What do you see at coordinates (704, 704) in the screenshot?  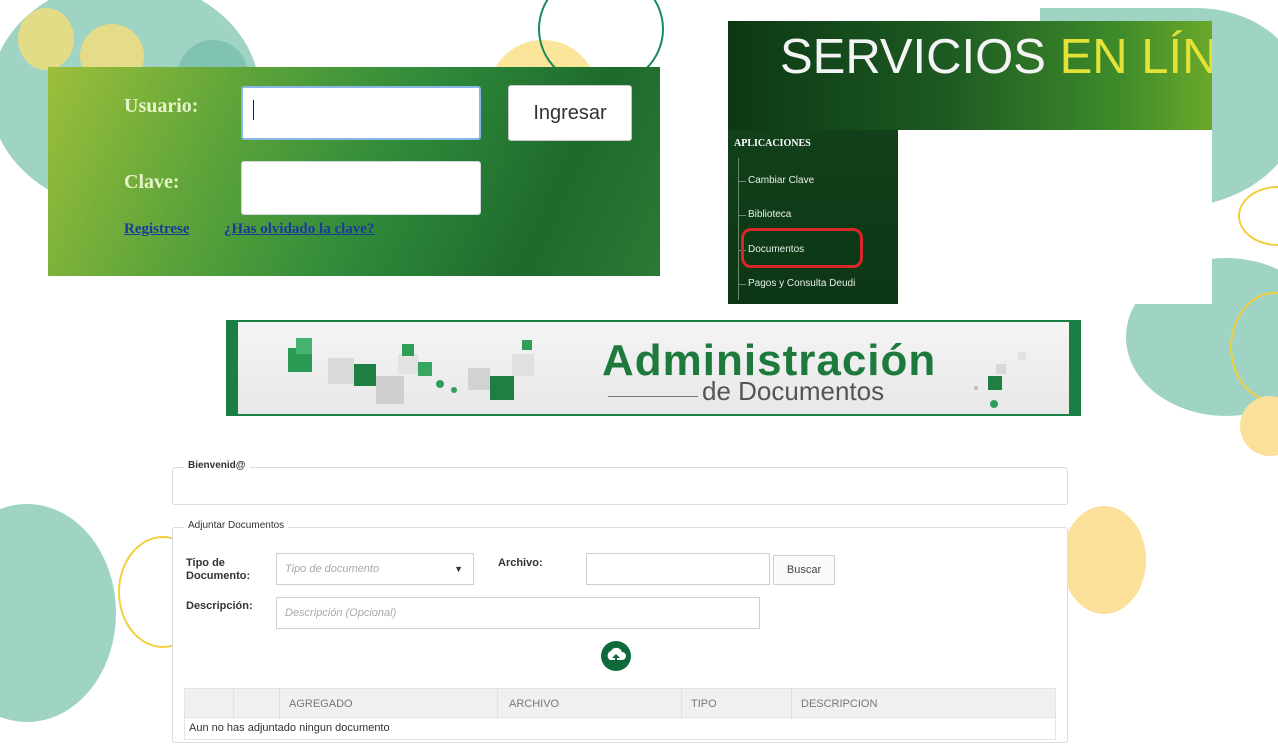 I see `column-header-tipo: TIPO` at bounding box center [704, 704].